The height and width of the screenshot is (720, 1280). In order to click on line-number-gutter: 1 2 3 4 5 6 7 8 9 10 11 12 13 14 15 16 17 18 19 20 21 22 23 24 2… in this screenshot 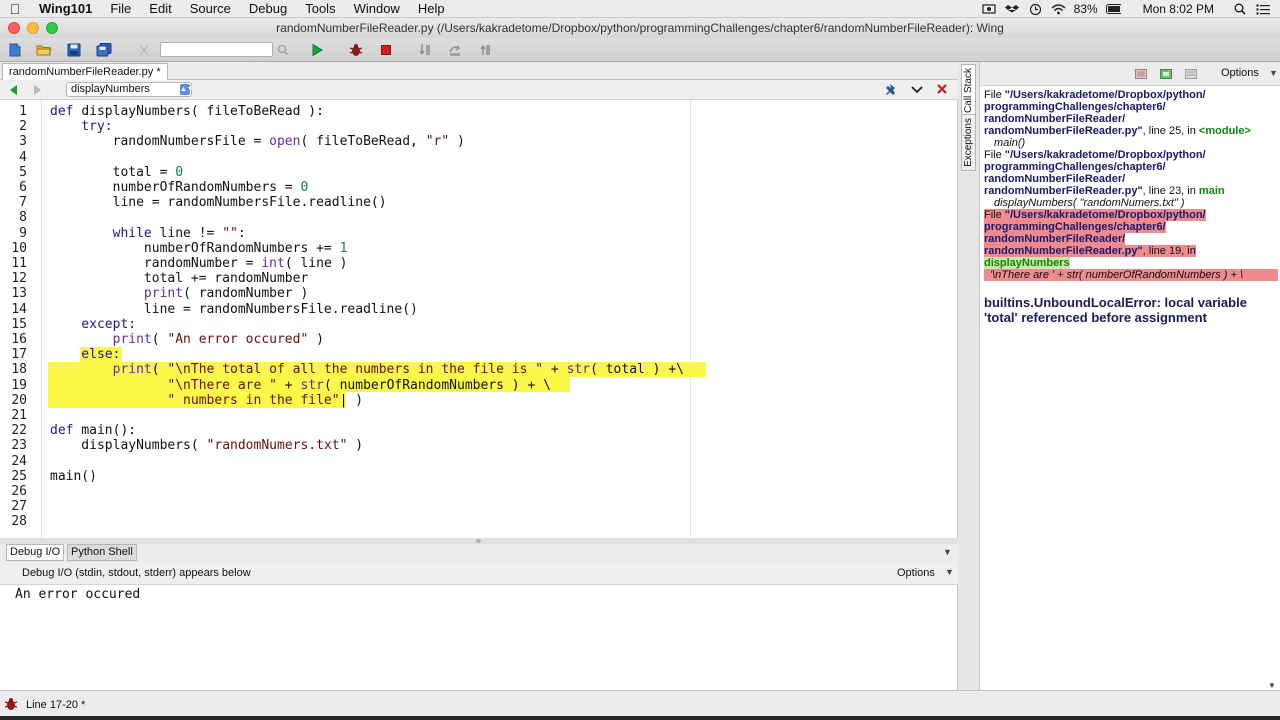, I will do `click(21, 319)`.